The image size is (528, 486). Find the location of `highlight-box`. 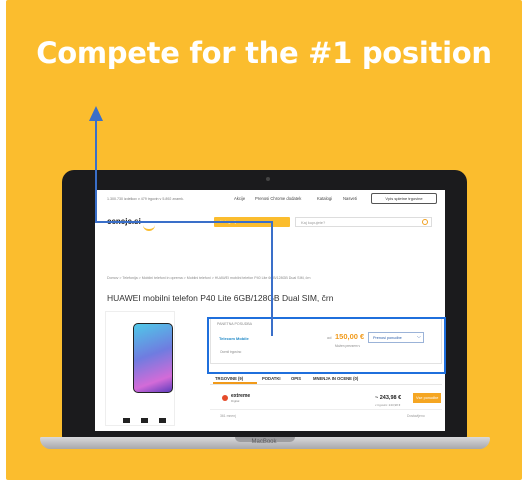

highlight-box is located at coordinates (326, 345).